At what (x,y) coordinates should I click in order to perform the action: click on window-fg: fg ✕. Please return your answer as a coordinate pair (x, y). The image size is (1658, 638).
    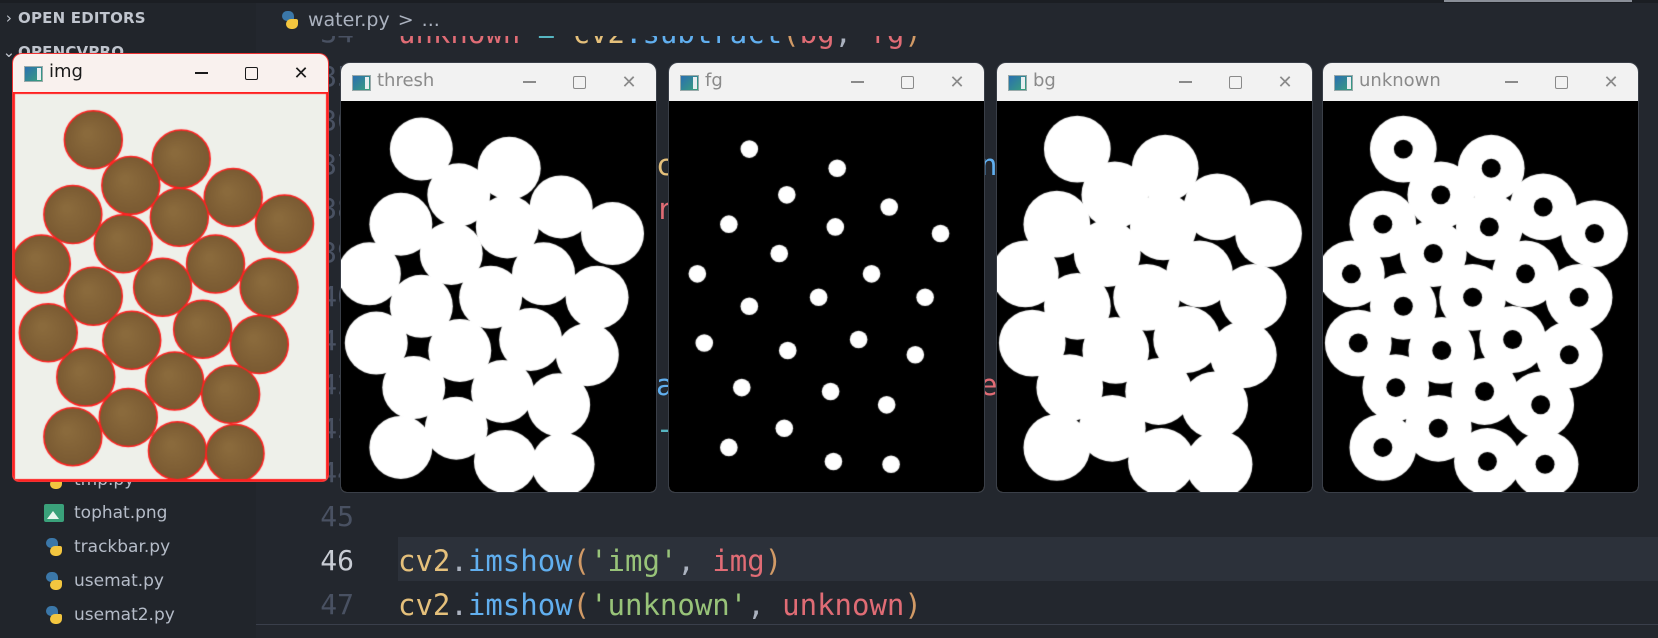
    Looking at the image, I should click on (826, 277).